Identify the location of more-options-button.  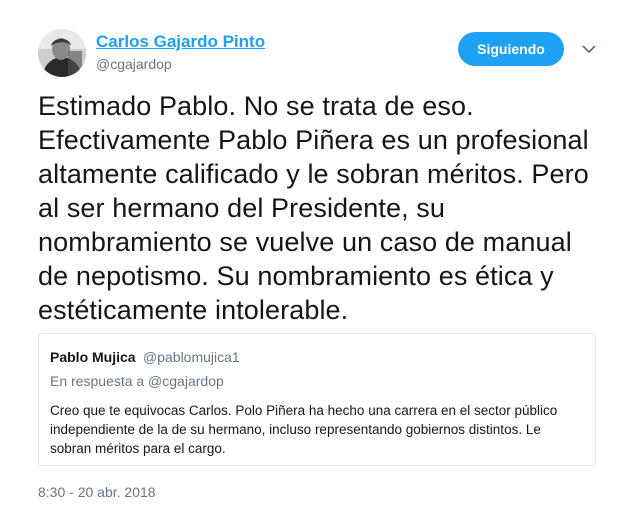
(589, 49).